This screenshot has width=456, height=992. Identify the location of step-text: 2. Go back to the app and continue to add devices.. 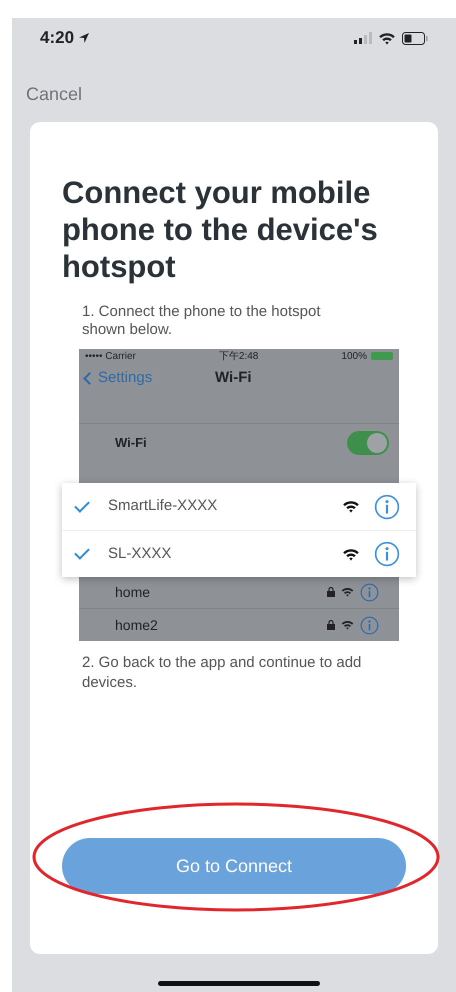
(221, 673).